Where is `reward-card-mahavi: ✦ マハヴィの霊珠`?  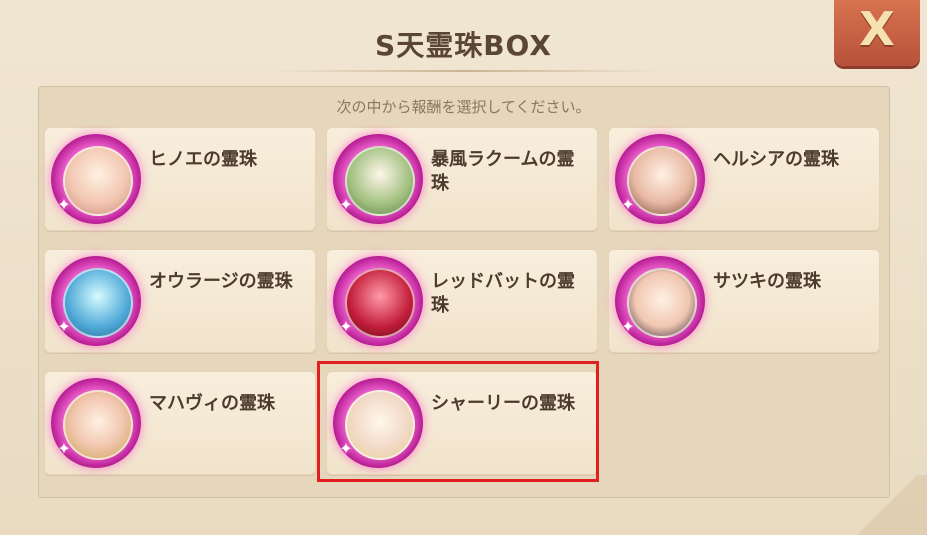 reward-card-mahavi: ✦ マハヴィの霊珠 is located at coordinates (180, 423).